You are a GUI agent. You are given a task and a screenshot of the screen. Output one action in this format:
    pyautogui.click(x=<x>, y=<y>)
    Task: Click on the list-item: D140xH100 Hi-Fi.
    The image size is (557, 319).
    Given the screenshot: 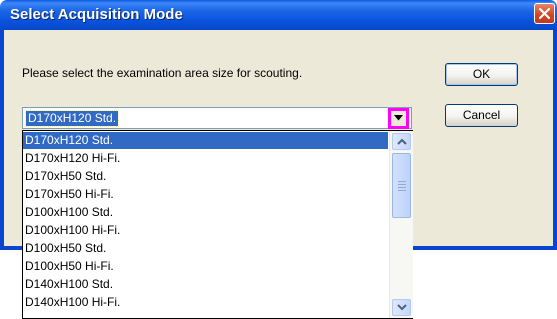 What is the action you would take?
    pyautogui.click(x=205, y=302)
    